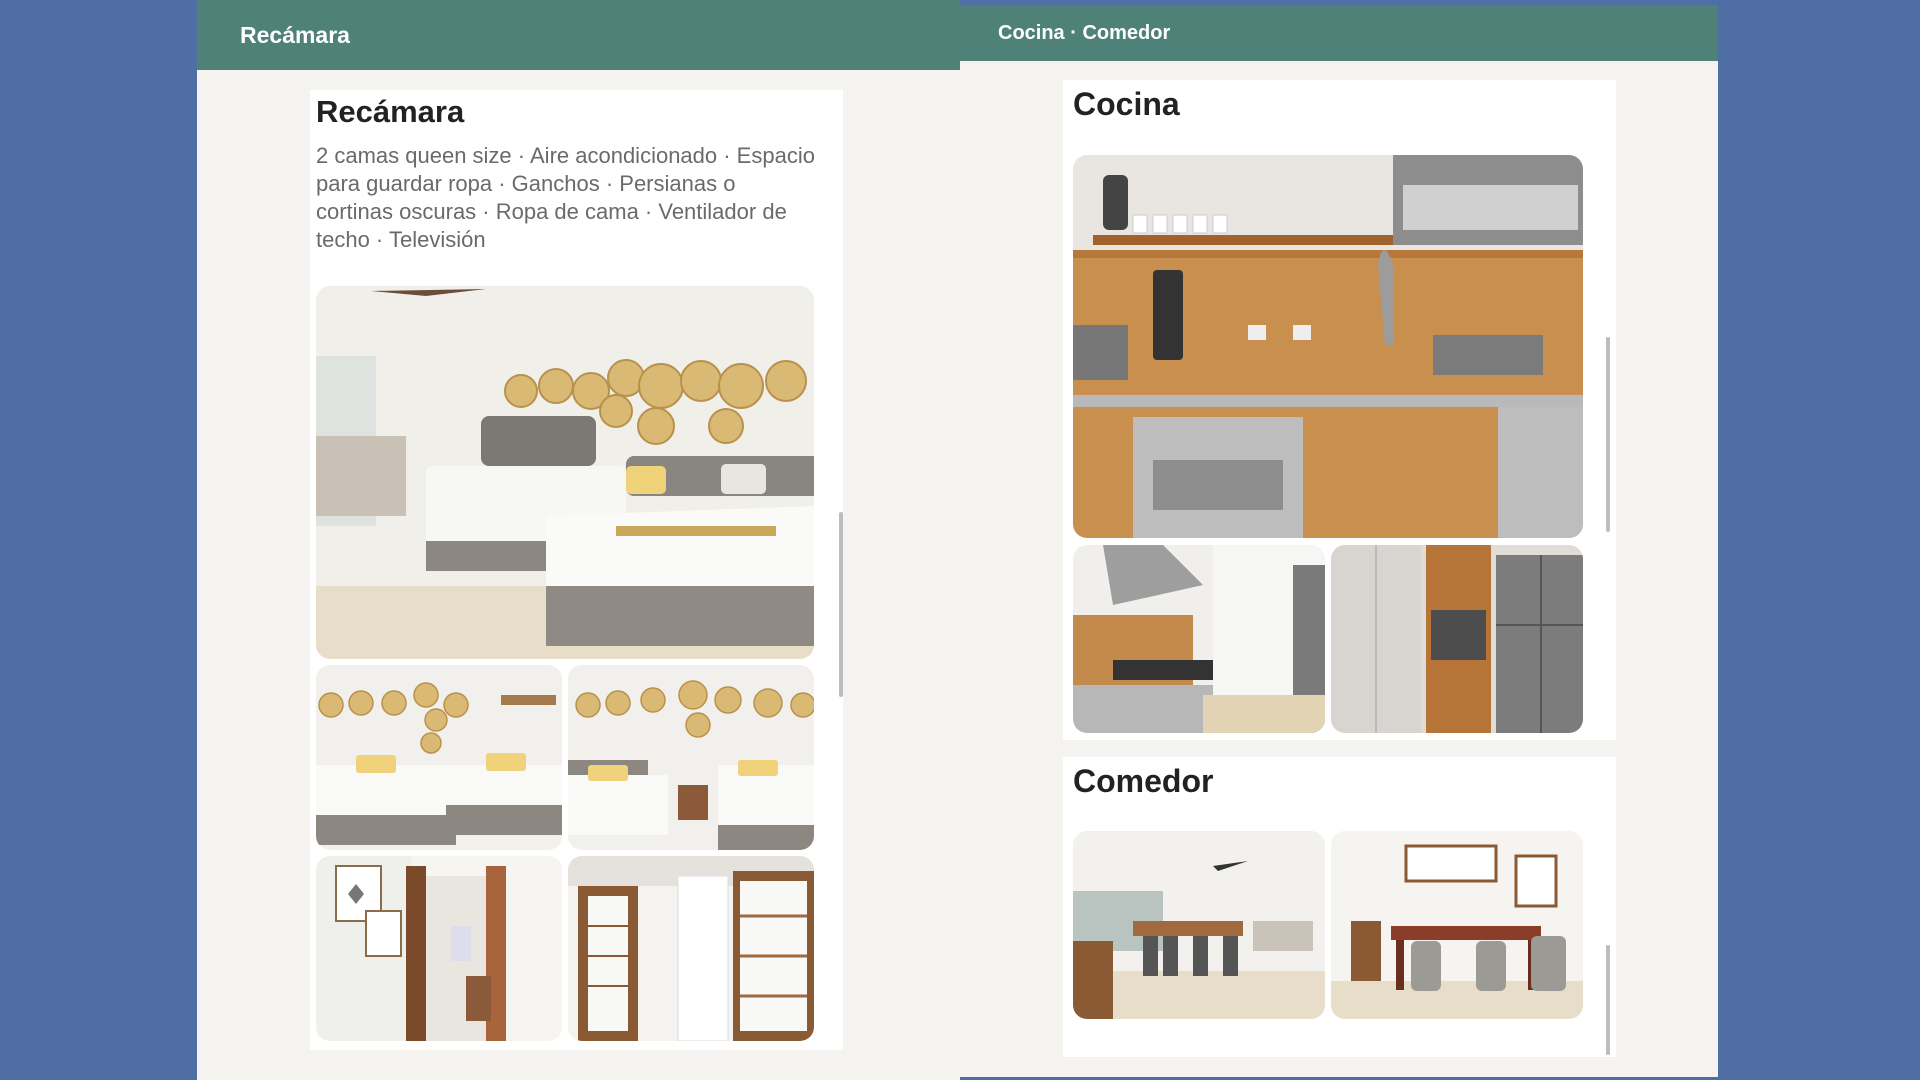 The image size is (1920, 1080). I want to click on kitchen-dining-titlebar: Cocina · Comedor, so click(1339, 33).